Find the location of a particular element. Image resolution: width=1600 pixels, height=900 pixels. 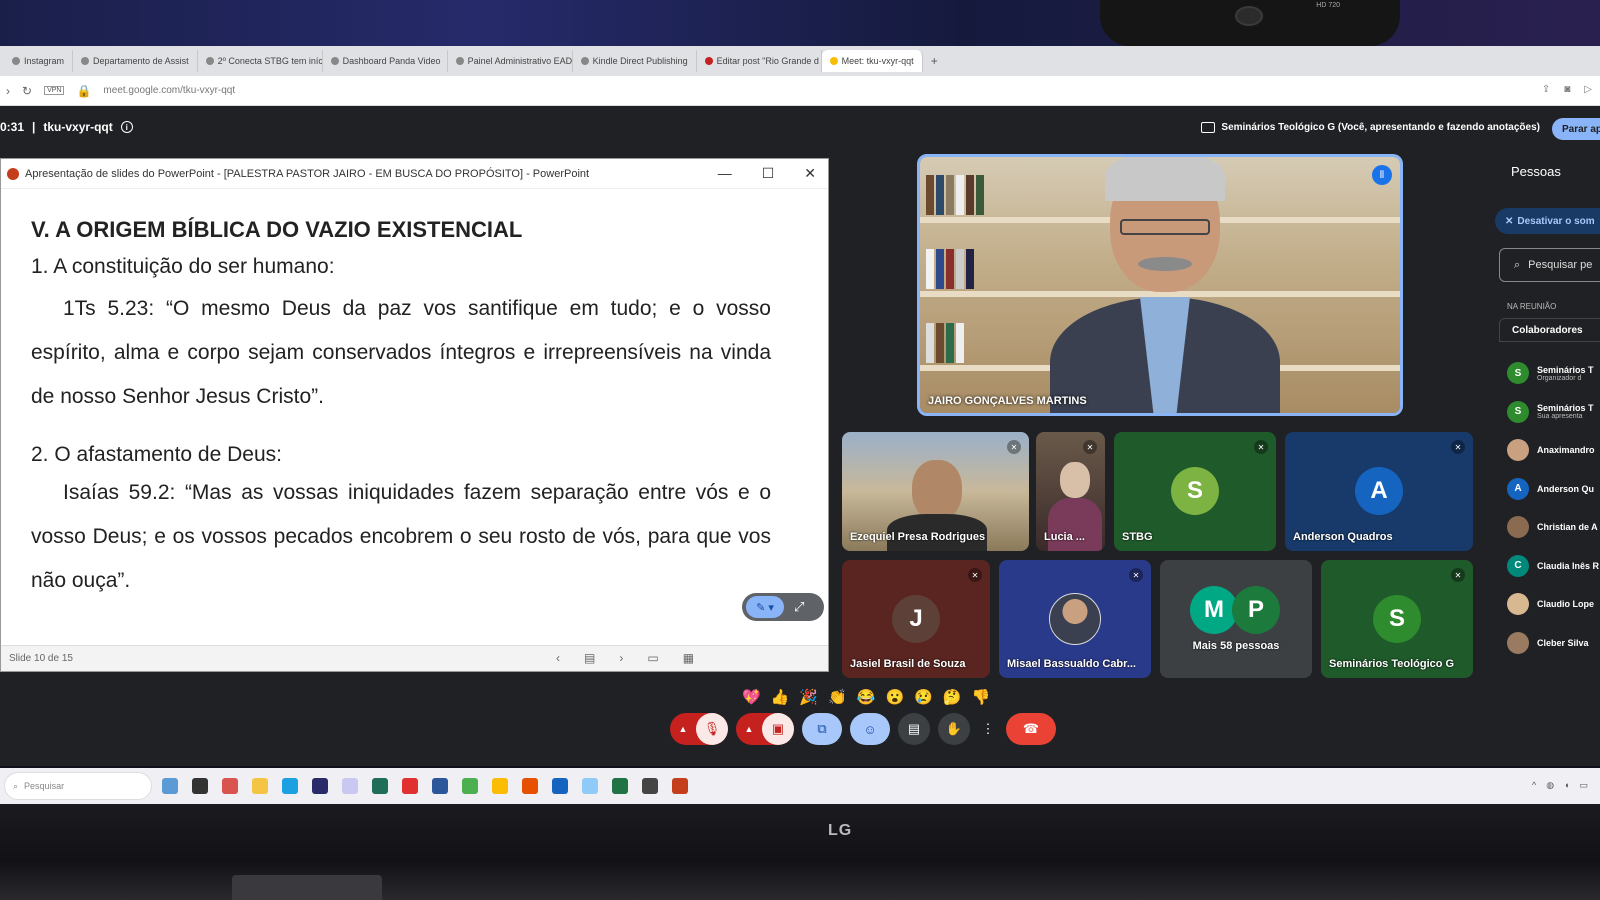

task-view-icon is located at coordinates (200, 786).